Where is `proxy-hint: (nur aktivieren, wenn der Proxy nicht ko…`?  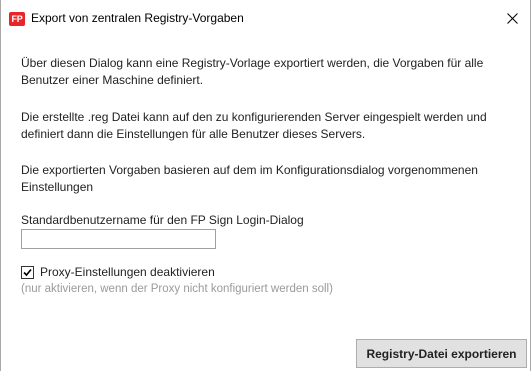 proxy-hint: (nur aktivieren, wenn der Proxy nicht ko… is located at coordinates (177, 289).